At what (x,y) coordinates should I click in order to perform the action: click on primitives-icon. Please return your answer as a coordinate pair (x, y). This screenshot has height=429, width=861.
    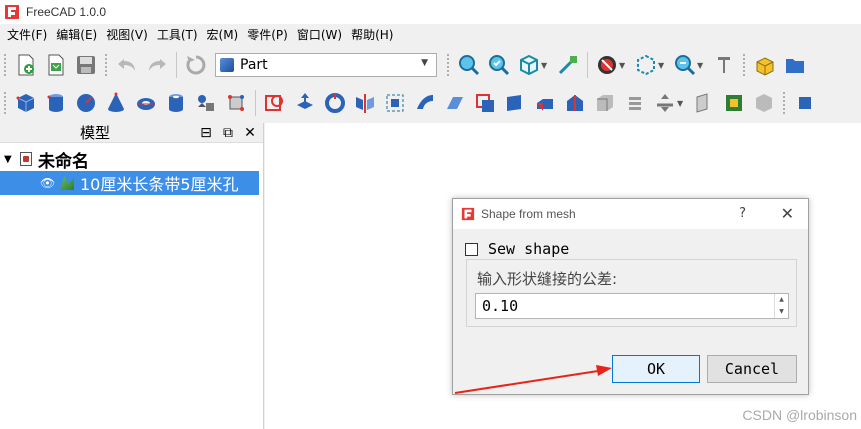
    Looking at the image, I should click on (206, 103).